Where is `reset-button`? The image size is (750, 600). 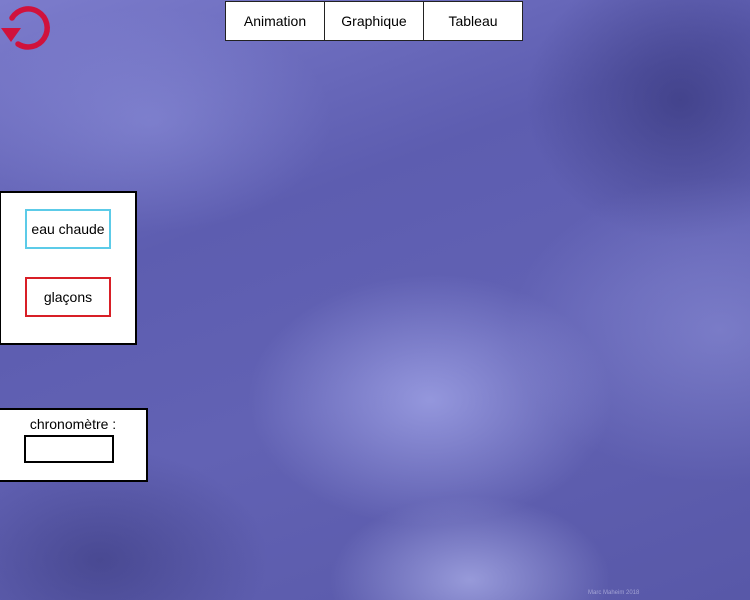 reset-button is located at coordinates (27, 27).